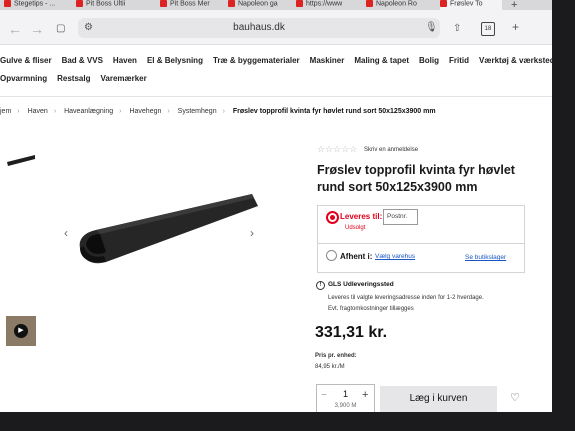  I want to click on address-bar-area: ← → ▢ ⚙ bauhaus.dk 🎙 ⇧ 18 +, so click(276, 27).